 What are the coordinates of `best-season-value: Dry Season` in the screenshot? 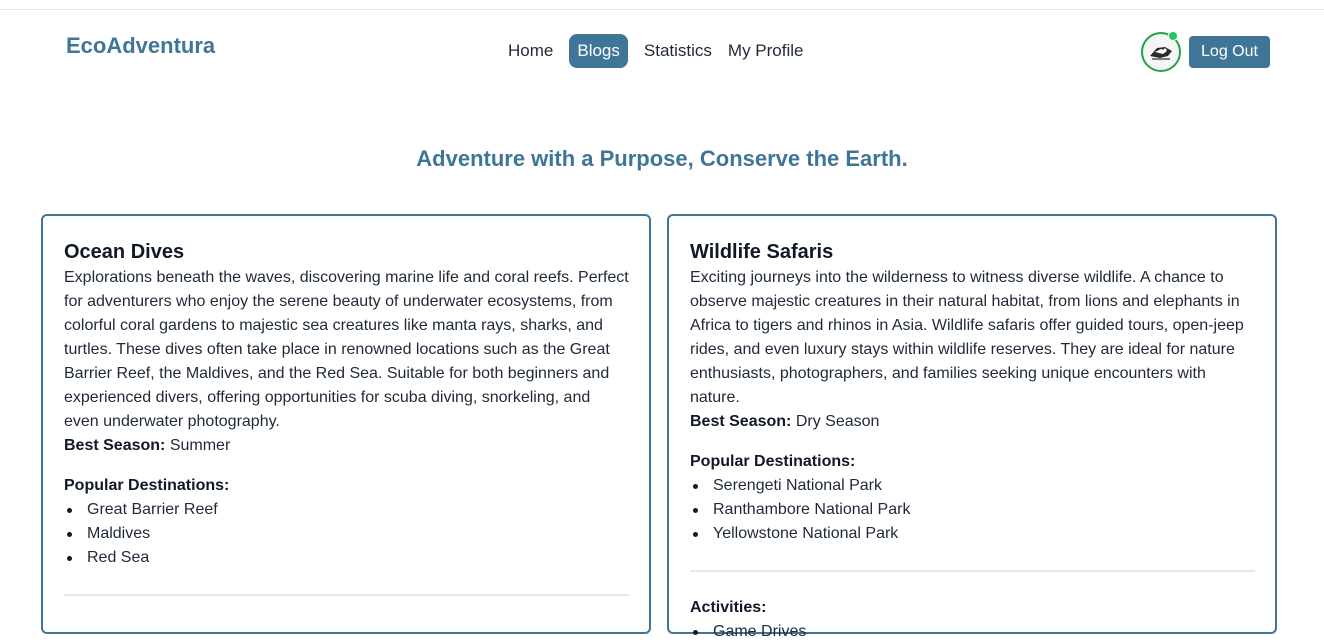 It's located at (837, 421).